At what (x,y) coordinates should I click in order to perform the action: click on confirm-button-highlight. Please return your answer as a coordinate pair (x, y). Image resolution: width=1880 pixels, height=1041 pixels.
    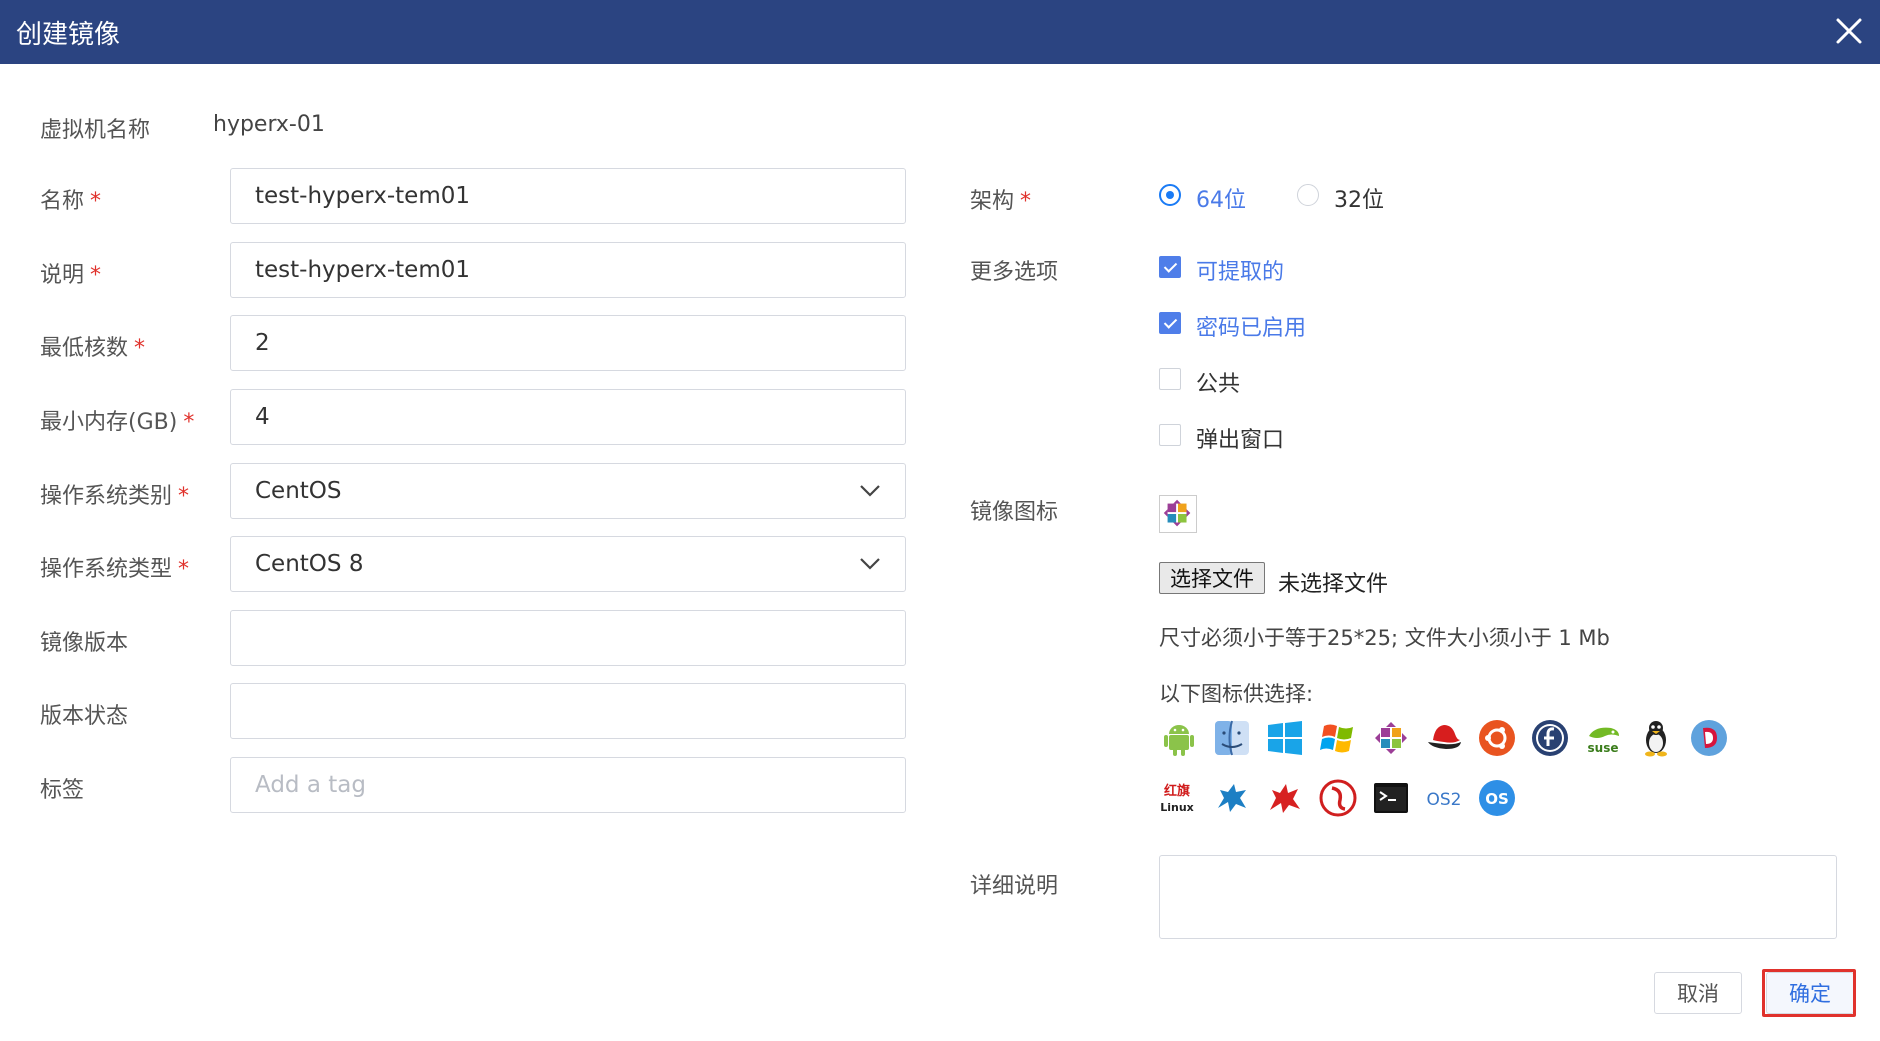
    Looking at the image, I should click on (1809, 993).